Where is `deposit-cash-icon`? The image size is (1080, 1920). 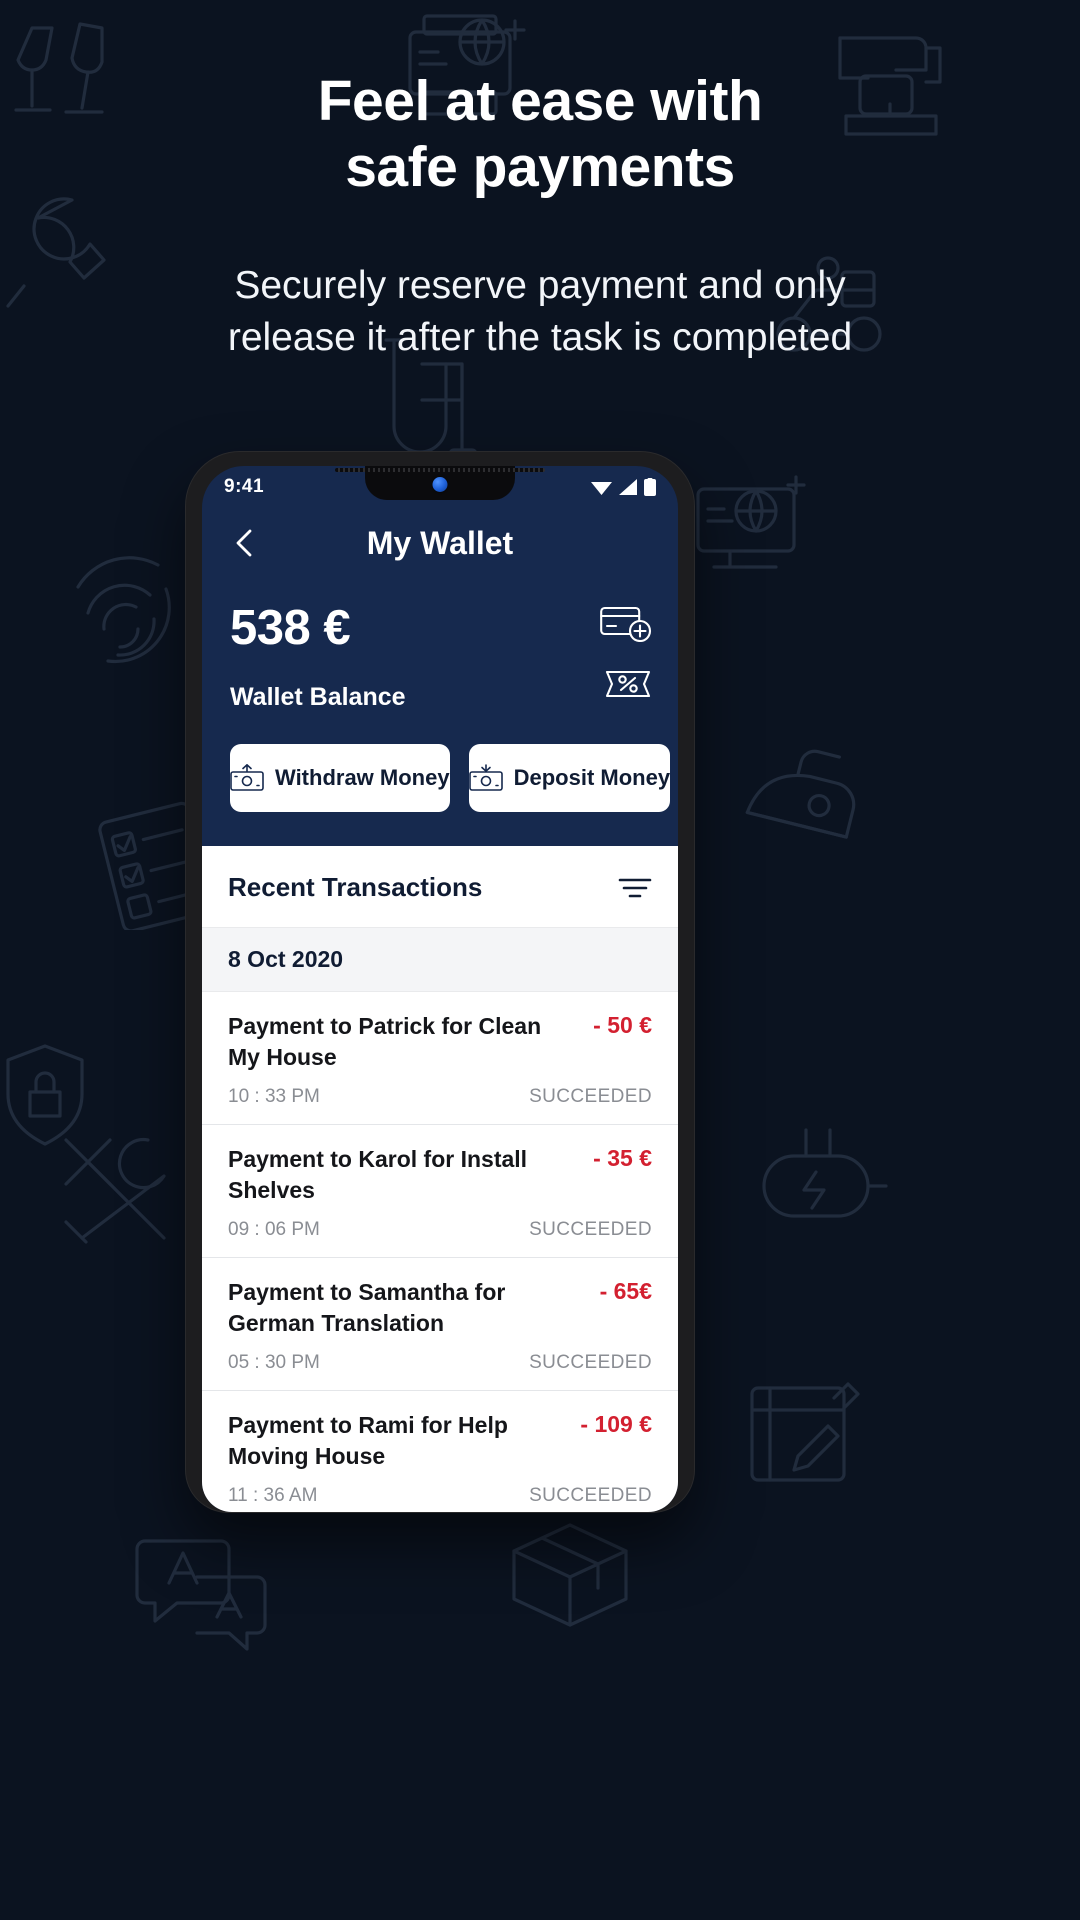 deposit-cash-icon is located at coordinates (485, 777).